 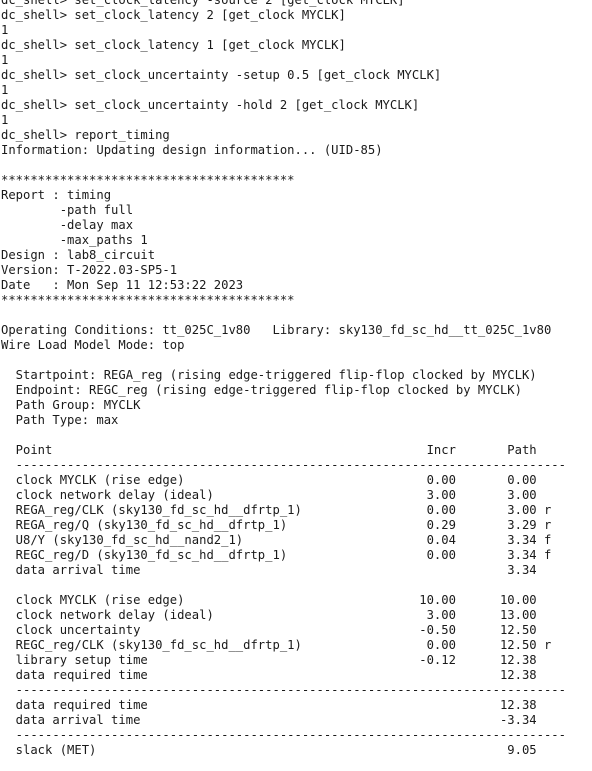 I want to click on output-line: clock network delay (ideal) 3.00 13.00, so click(x=269, y=615).